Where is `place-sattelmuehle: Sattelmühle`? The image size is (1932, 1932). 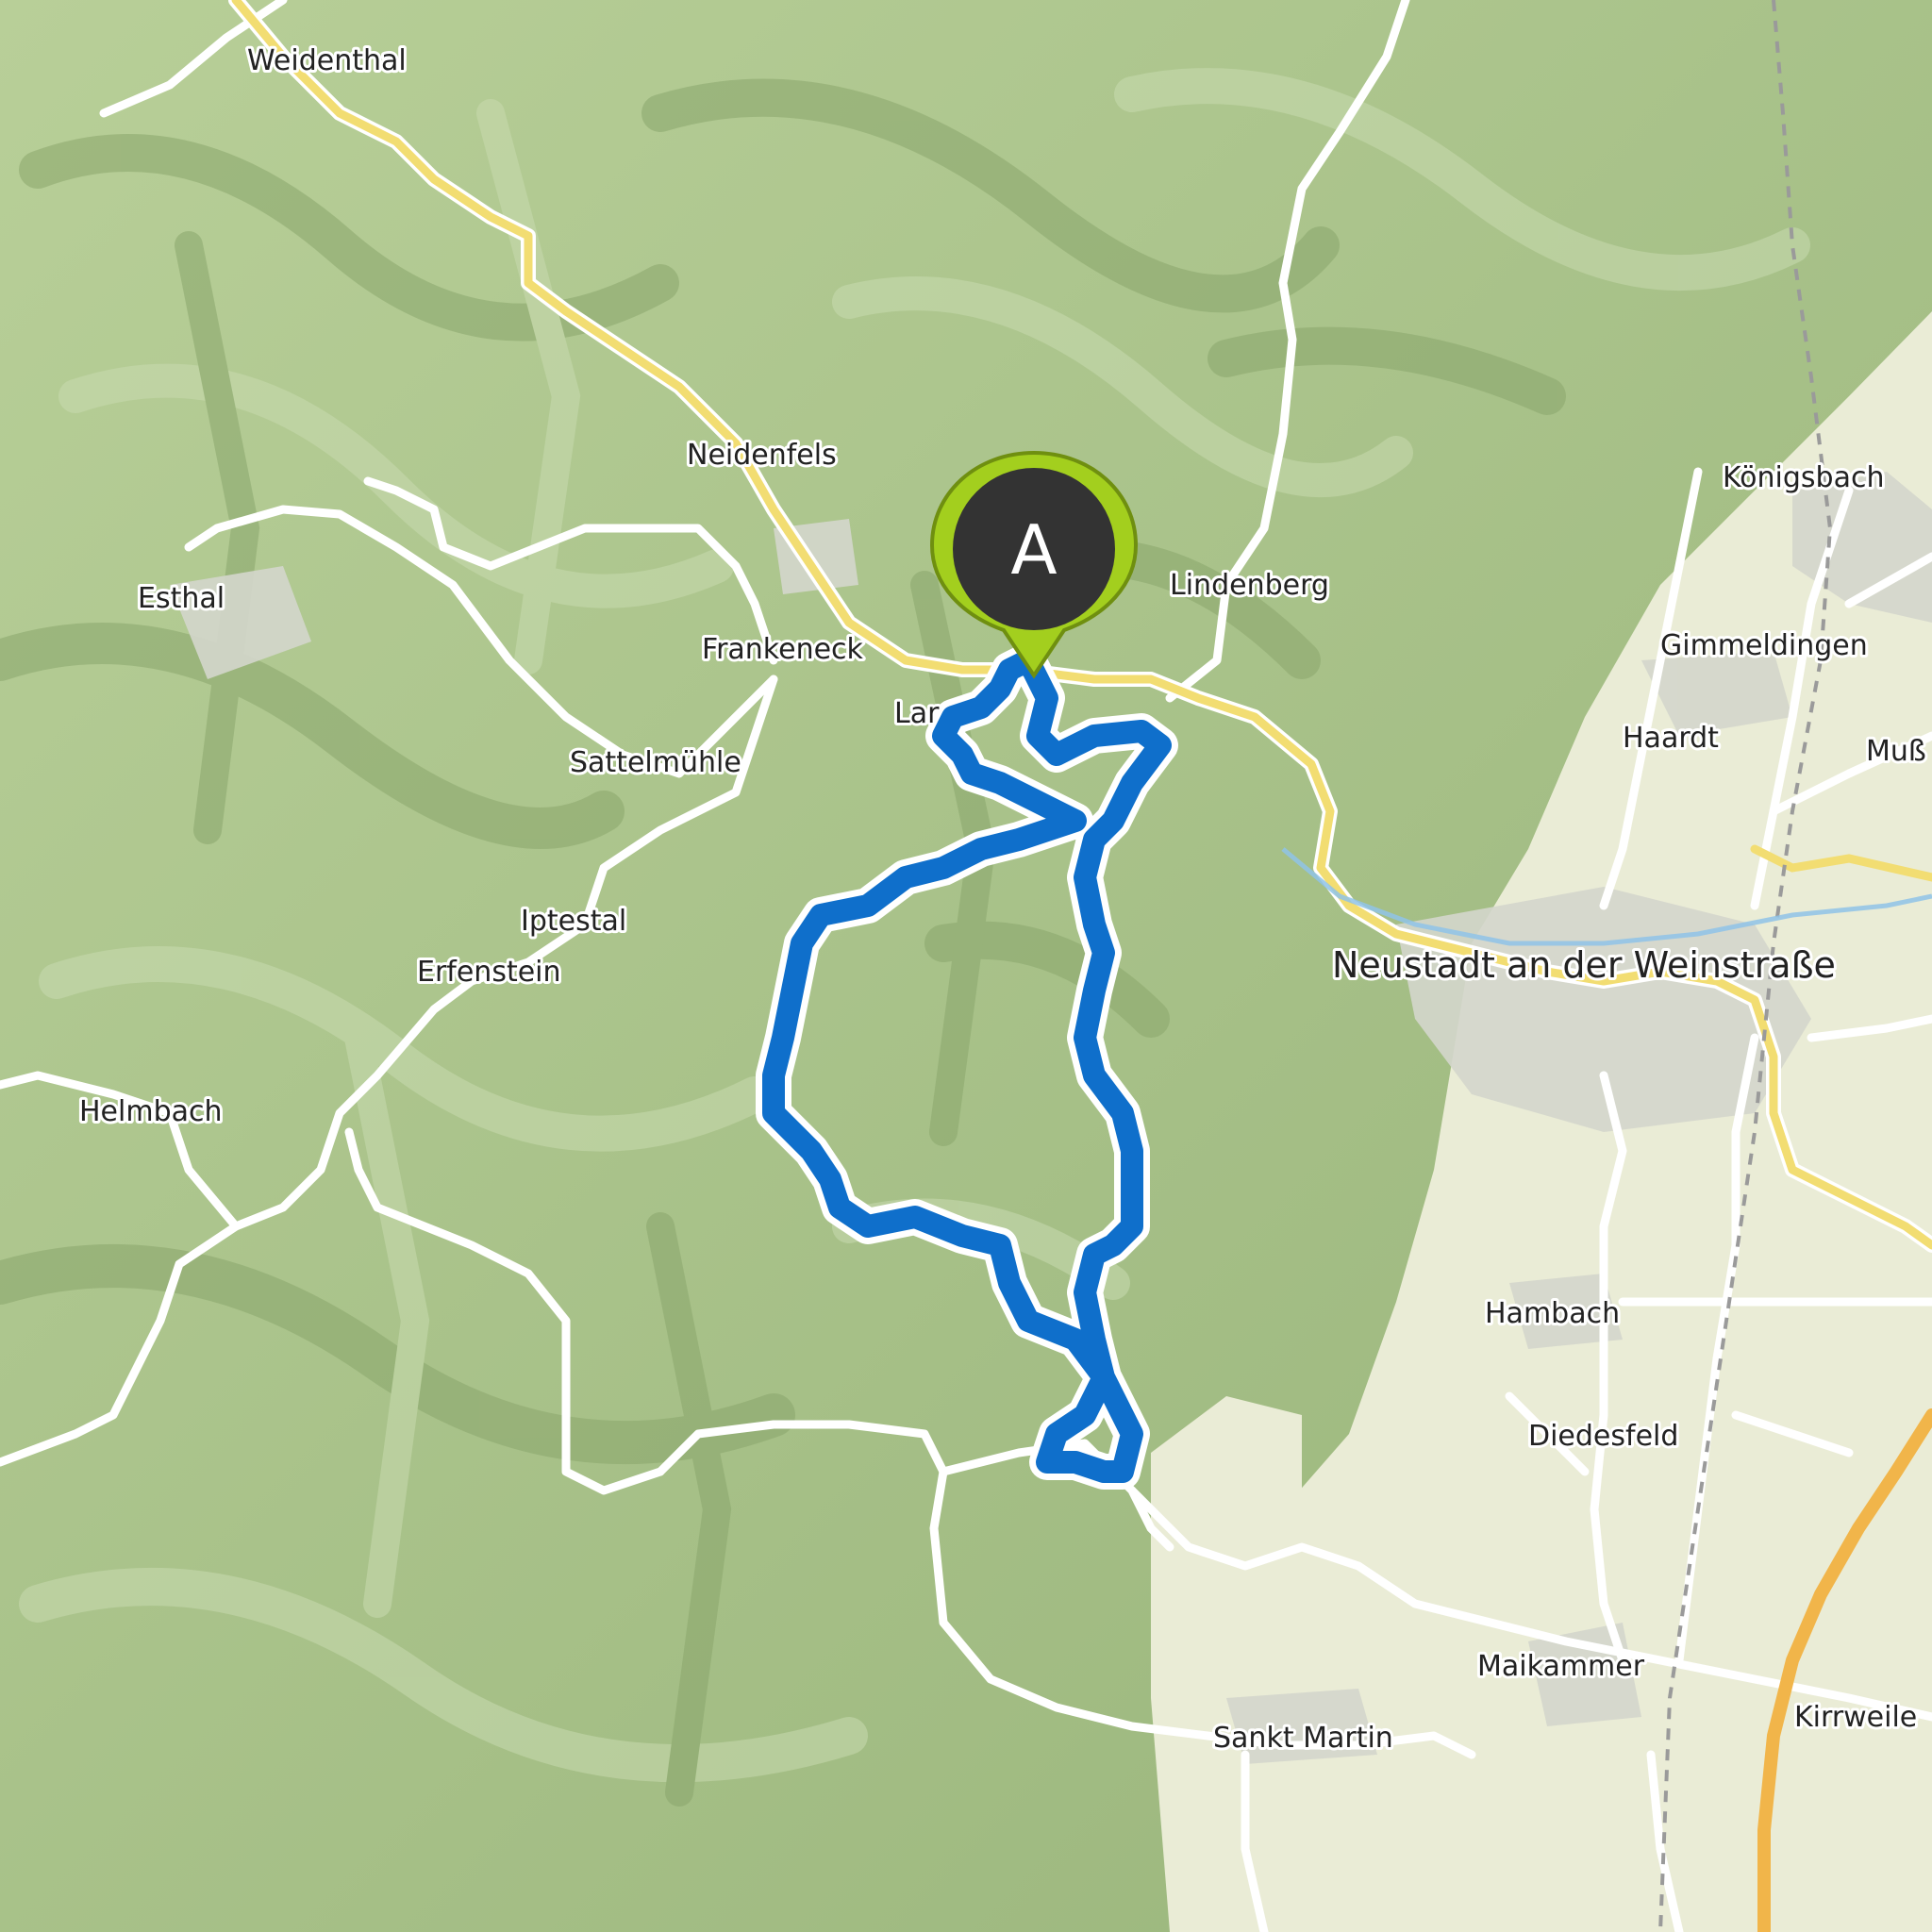
place-sattelmuehle: Sattelmühle is located at coordinates (655, 763).